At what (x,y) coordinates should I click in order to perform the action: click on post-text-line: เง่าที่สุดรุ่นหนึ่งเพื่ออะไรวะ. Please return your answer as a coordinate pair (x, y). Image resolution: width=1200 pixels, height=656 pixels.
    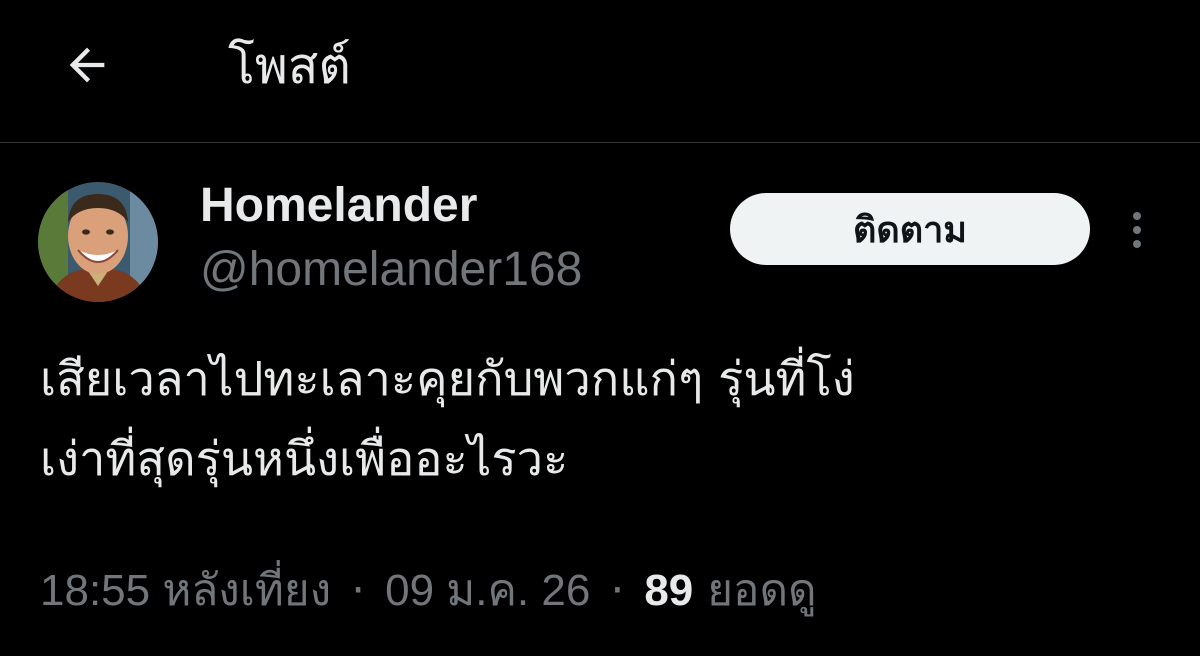
    Looking at the image, I should click on (304, 459).